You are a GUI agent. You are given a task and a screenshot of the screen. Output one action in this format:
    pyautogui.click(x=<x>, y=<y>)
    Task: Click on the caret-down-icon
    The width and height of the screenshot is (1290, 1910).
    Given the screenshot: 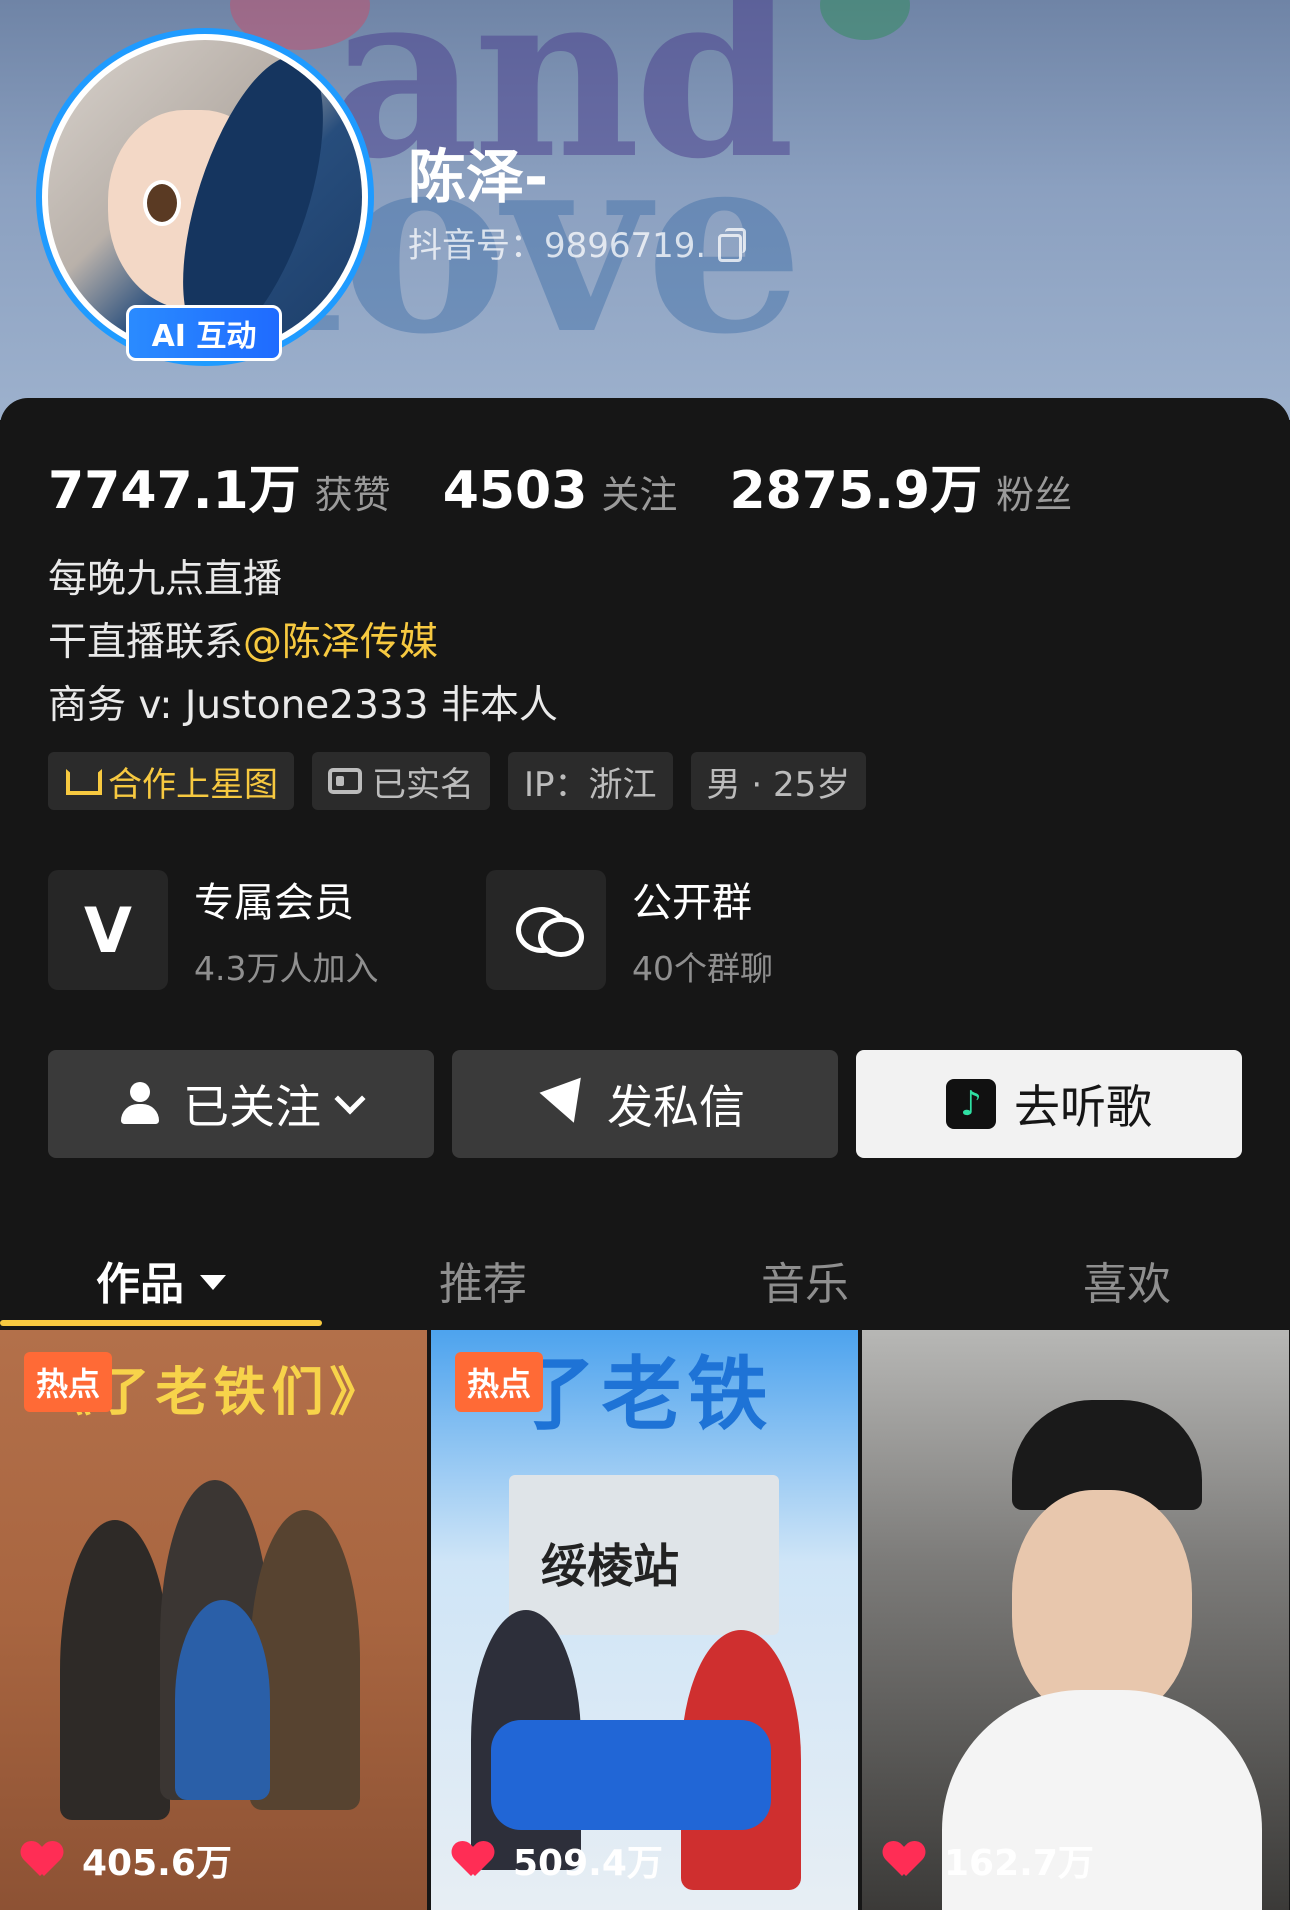 What is the action you would take?
    pyautogui.click(x=213, y=1282)
    